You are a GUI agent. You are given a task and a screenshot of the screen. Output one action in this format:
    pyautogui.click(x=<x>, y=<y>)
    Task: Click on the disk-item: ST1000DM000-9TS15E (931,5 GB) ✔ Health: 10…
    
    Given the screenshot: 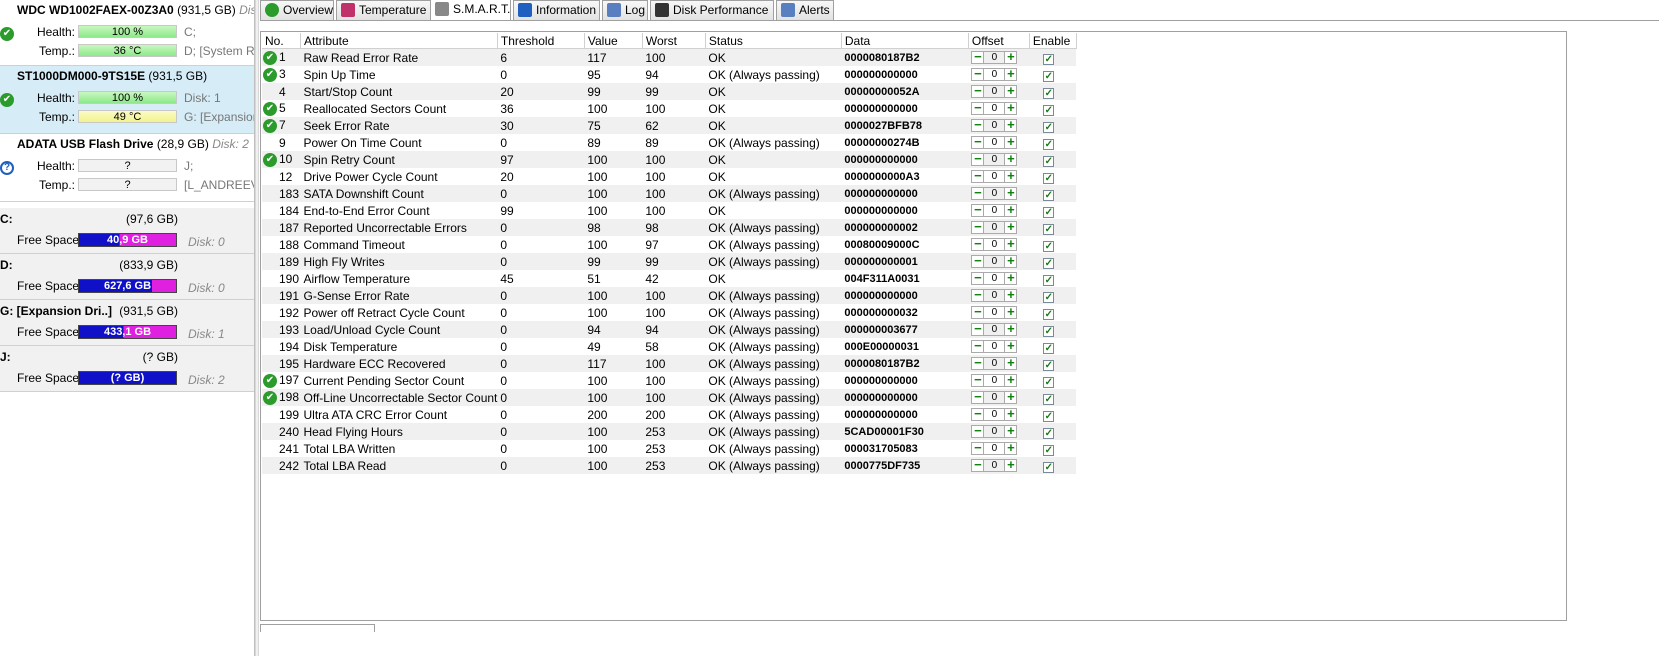 What is the action you would take?
    pyautogui.click(x=127, y=100)
    